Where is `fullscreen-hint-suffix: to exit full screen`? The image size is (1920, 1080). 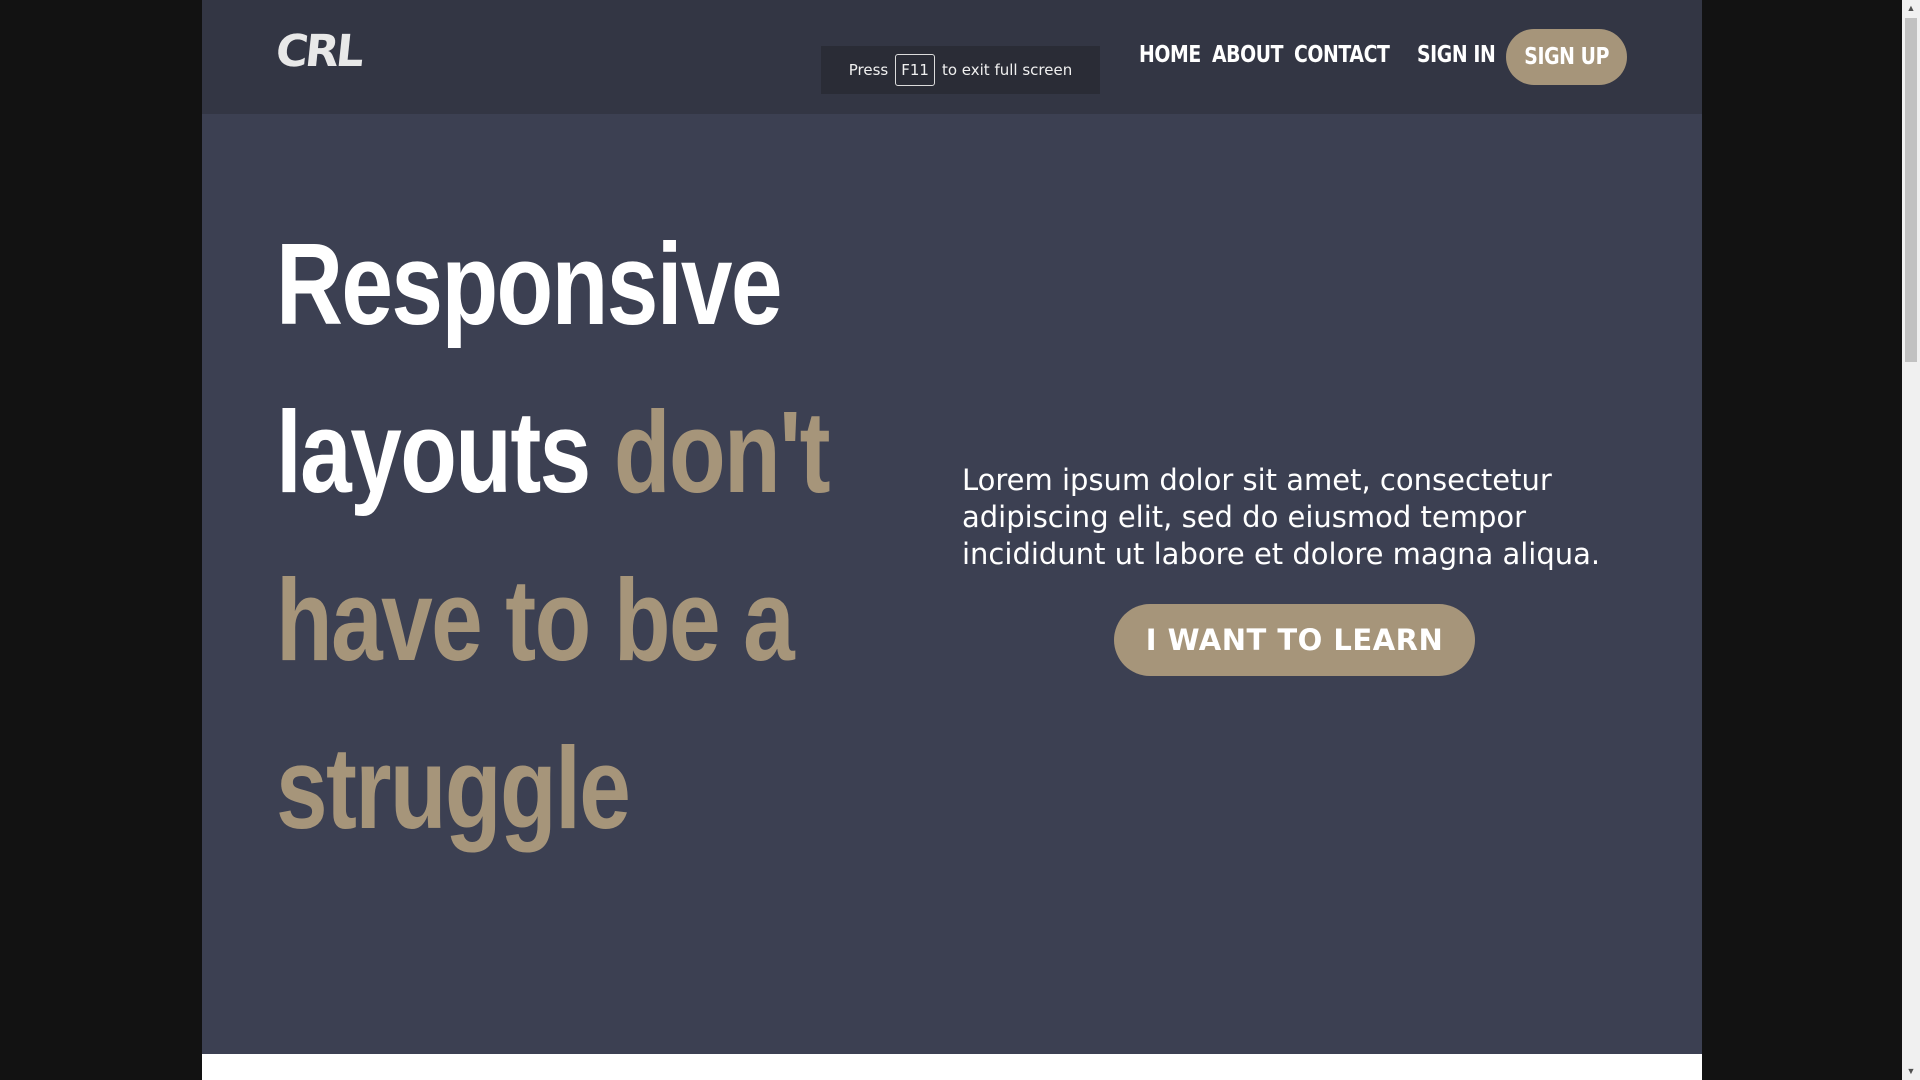 fullscreen-hint-suffix: to exit full screen is located at coordinates (1007, 70).